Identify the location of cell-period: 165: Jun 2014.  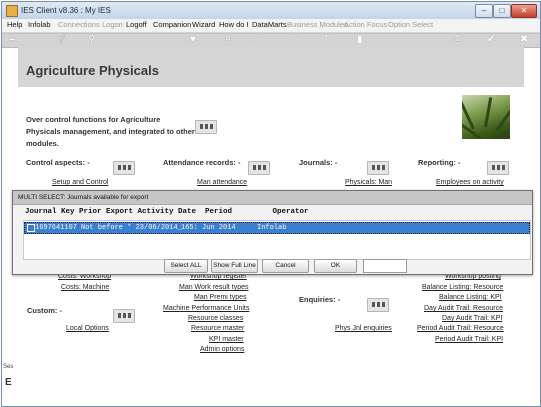
(208, 228).